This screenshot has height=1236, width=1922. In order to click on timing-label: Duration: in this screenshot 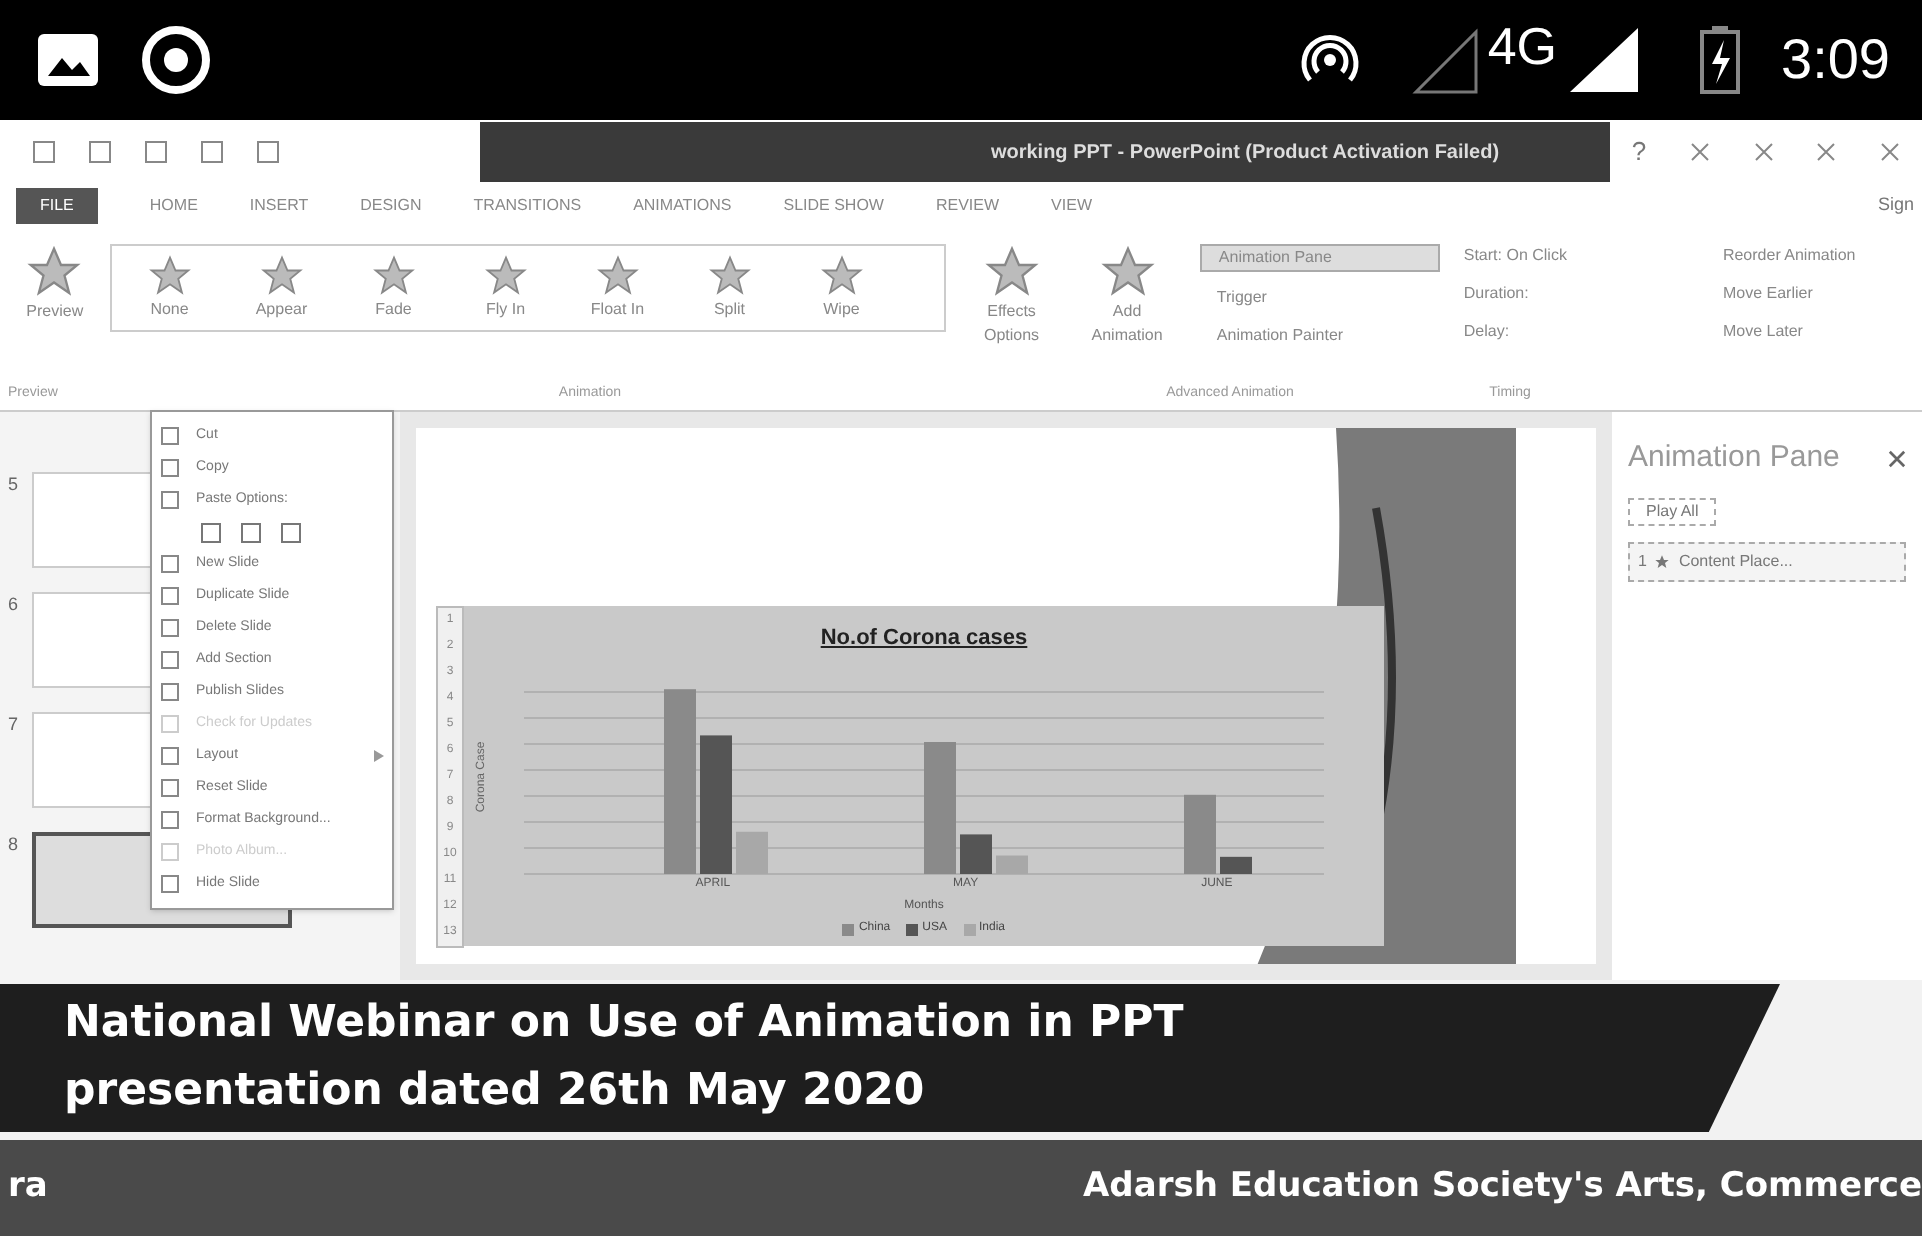, I will do `click(1497, 294)`.